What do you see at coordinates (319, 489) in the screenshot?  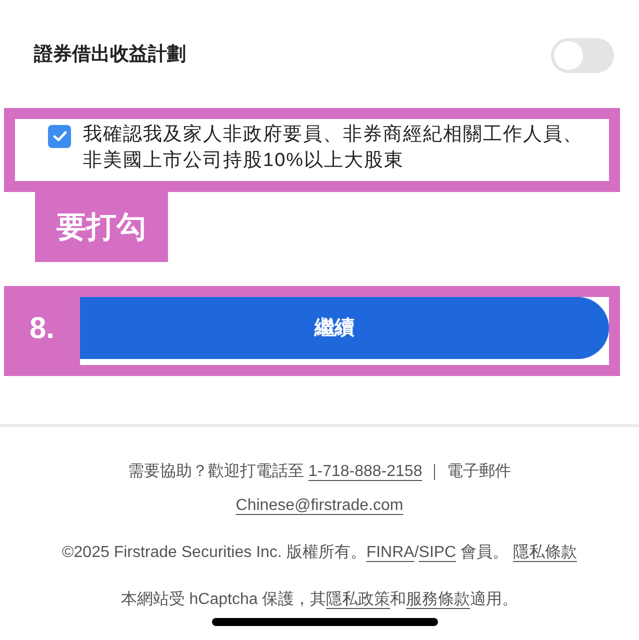 I see `footer-text: 需要協助？歡迎打電話至 1-718-888-2158 ｜ 電子郵件 Chinese@firstrade.com` at bounding box center [319, 489].